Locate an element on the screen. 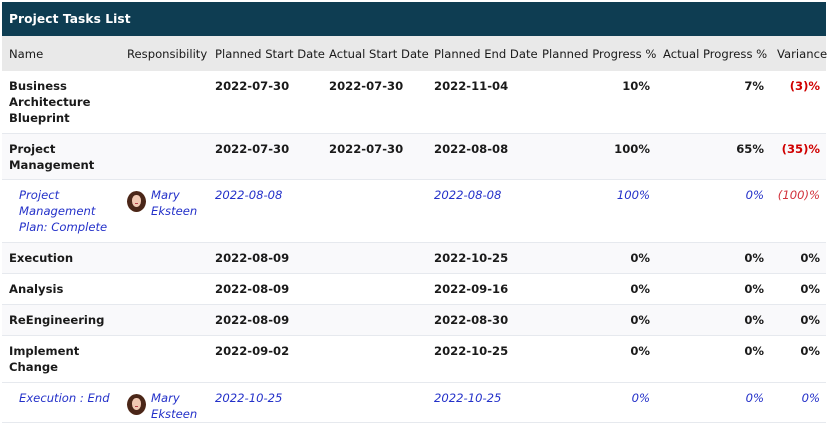 The width and height of the screenshot is (827, 423). cell-actual-progress: 65% is located at coordinates (750, 148).